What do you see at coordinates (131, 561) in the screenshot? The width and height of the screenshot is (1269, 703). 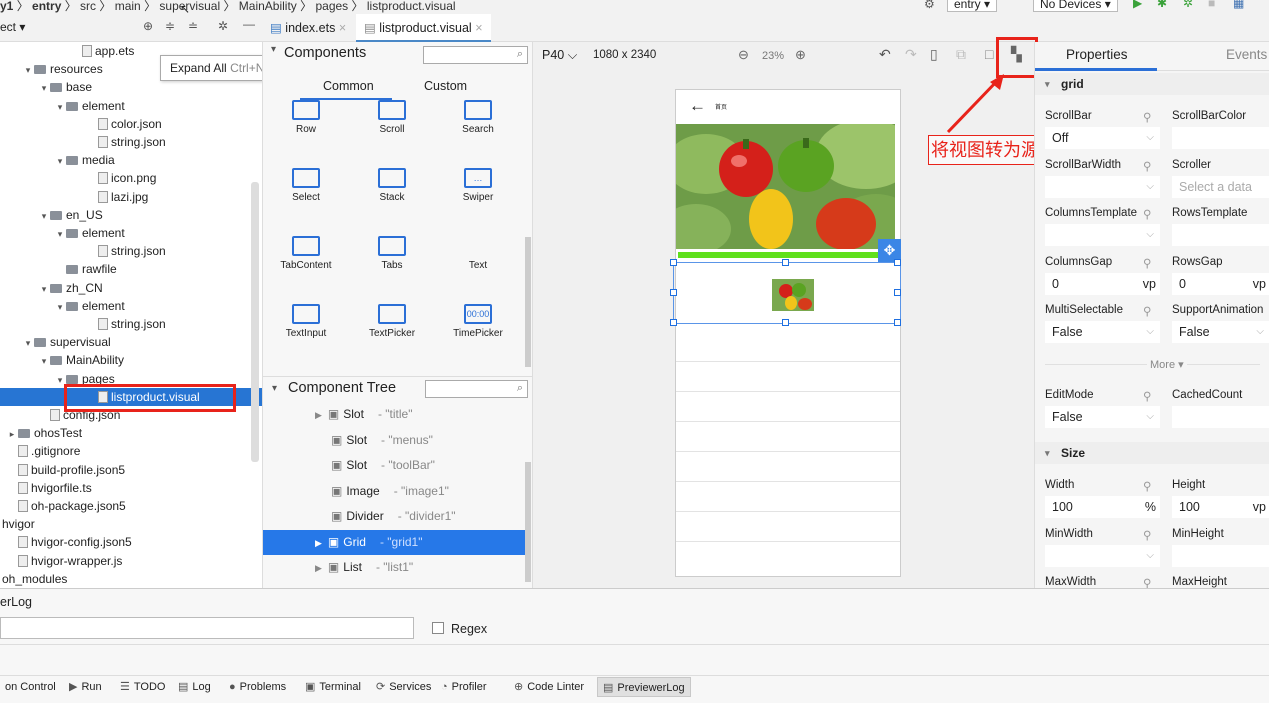 I see `tree-item: hvigor-wrapper.js` at bounding box center [131, 561].